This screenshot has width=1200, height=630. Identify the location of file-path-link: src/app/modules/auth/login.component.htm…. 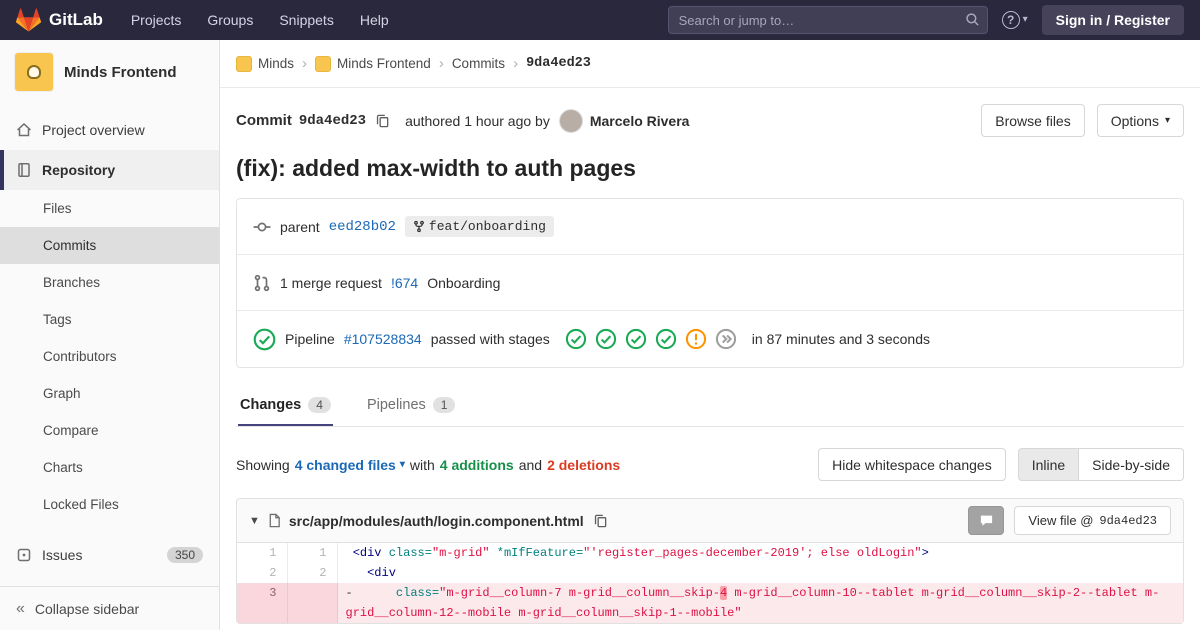
(436, 521).